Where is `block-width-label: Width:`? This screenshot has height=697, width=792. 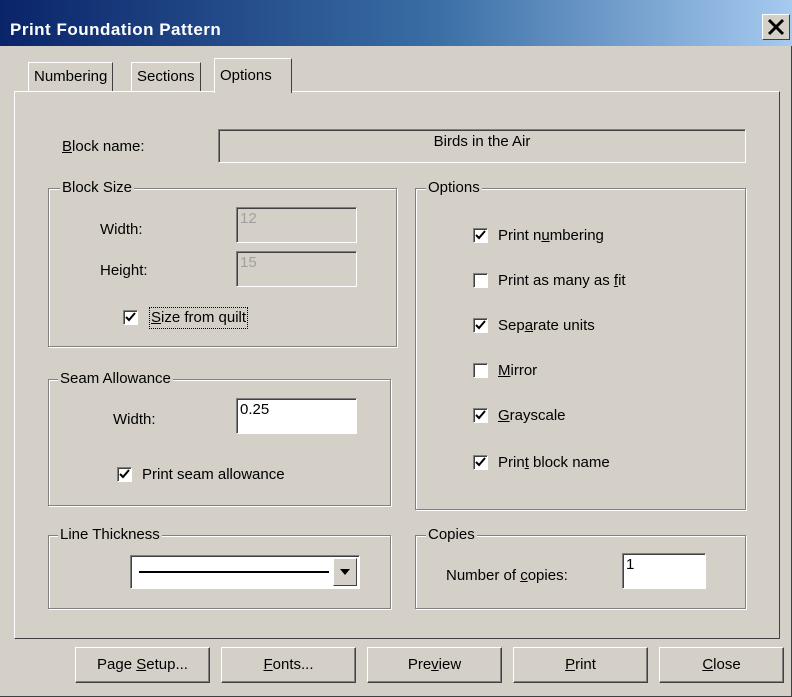
block-width-label: Width: is located at coordinates (121, 229).